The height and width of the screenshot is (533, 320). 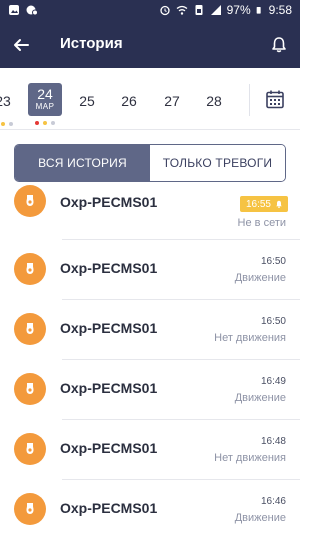 What do you see at coordinates (258, 10) in the screenshot?
I see `battery-icon` at bounding box center [258, 10].